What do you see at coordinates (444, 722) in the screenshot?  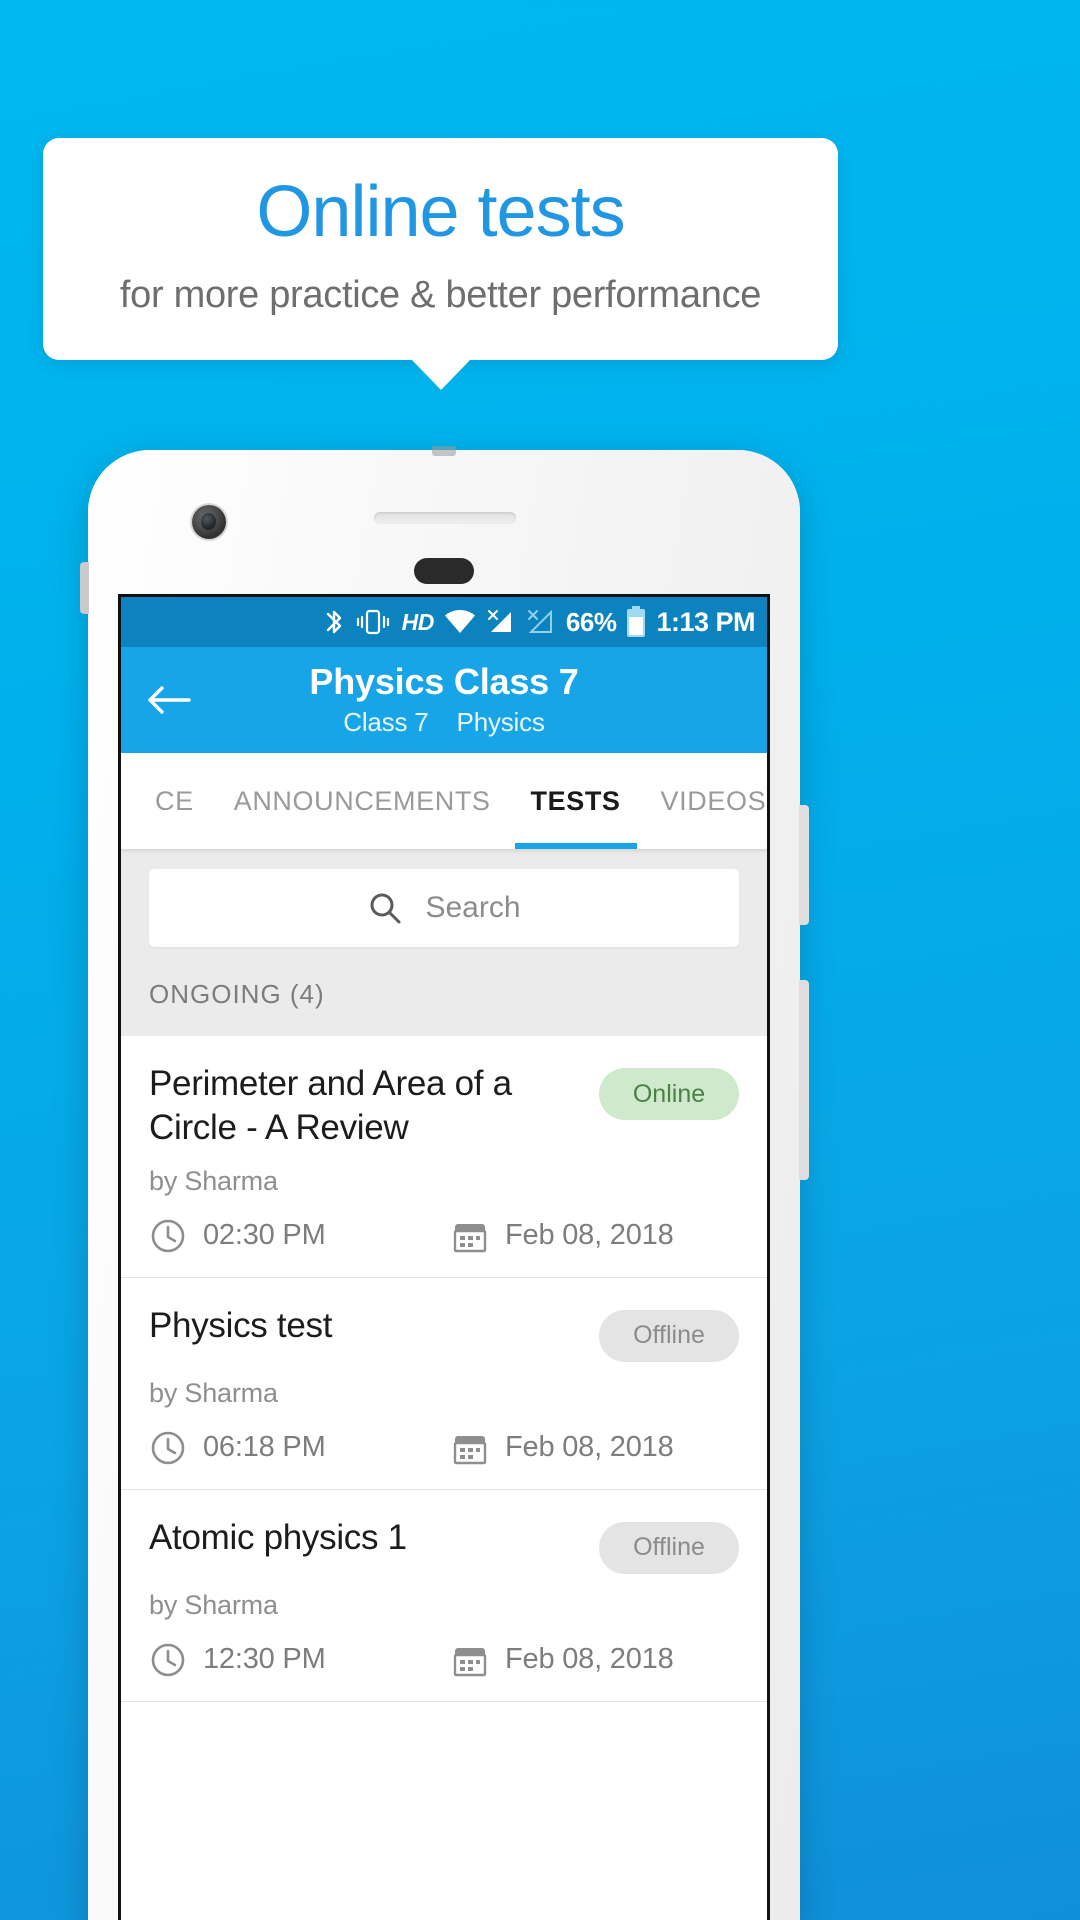 I see `breadcrumb: Class 7 Physics` at bounding box center [444, 722].